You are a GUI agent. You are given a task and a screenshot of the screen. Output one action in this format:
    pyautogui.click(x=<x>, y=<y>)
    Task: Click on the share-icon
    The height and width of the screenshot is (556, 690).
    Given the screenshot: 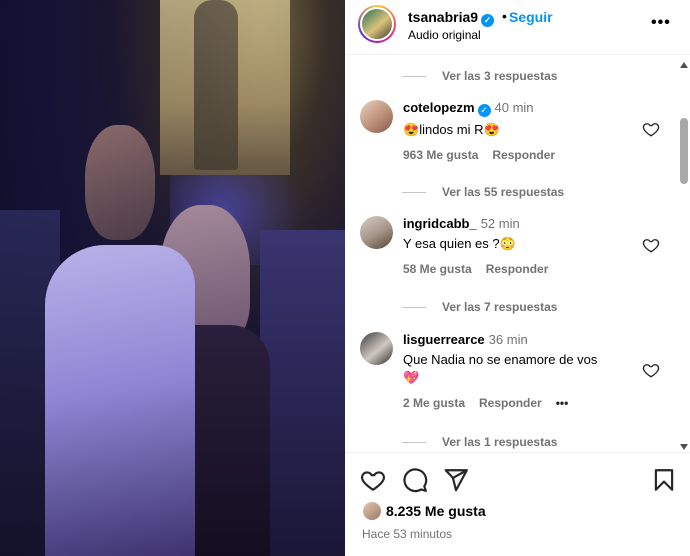 What is the action you would take?
    pyautogui.click(x=456, y=480)
    